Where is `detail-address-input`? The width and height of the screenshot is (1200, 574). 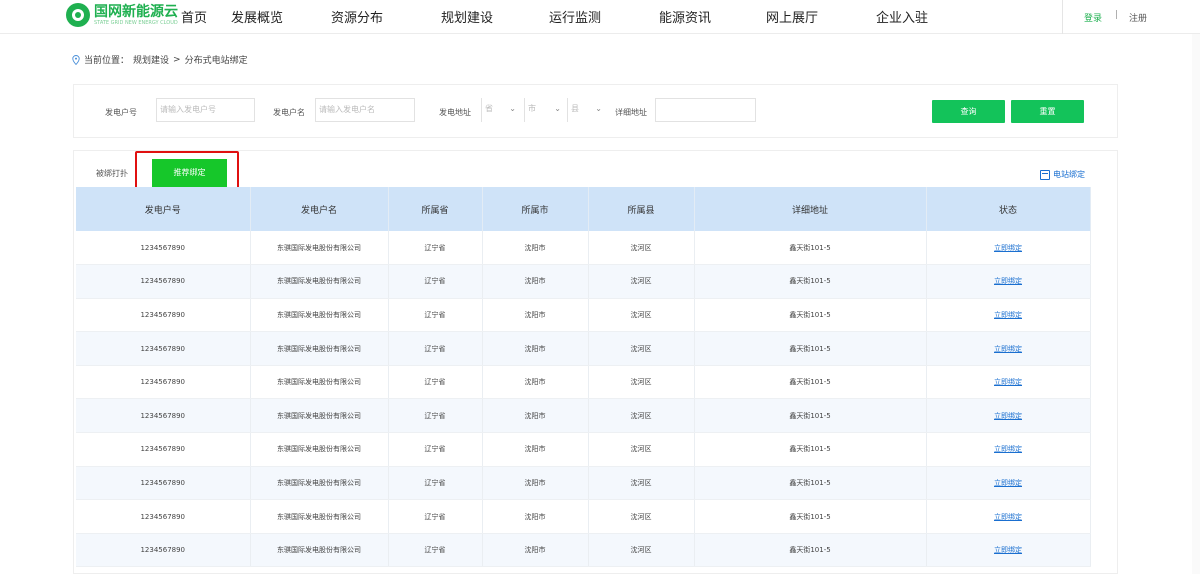 detail-address-input is located at coordinates (705, 110).